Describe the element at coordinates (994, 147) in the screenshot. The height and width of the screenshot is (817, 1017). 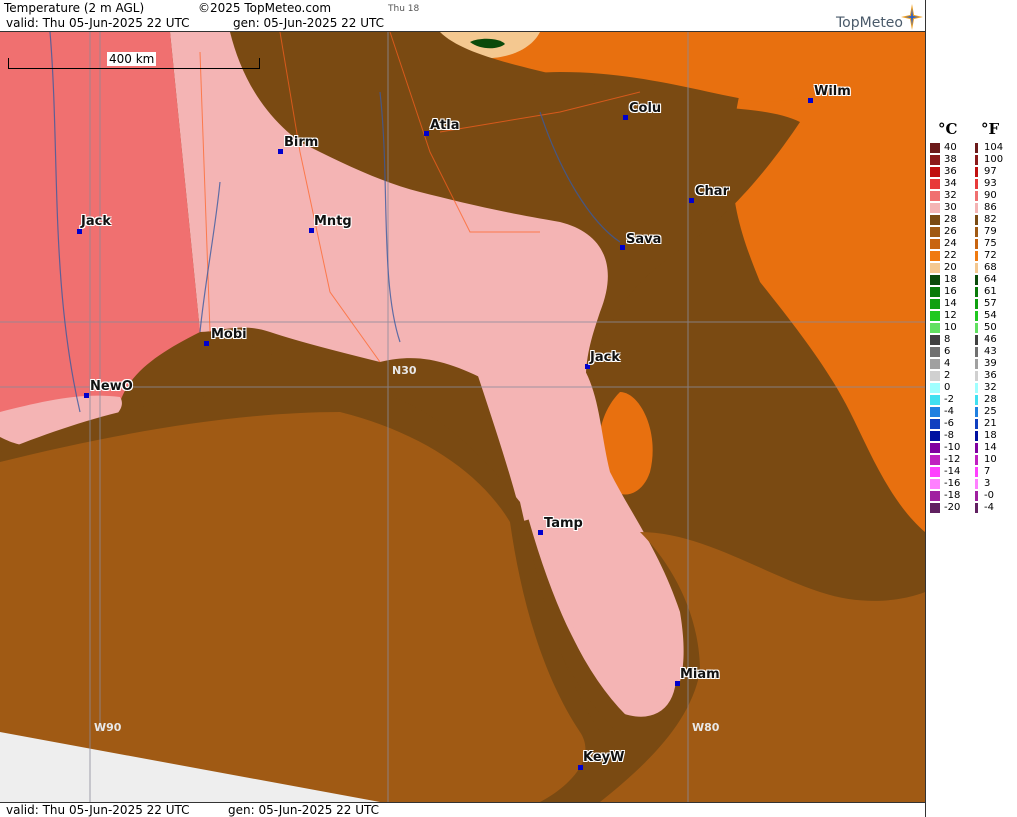
I see `legend-label-fahrenheit: 104` at that location.